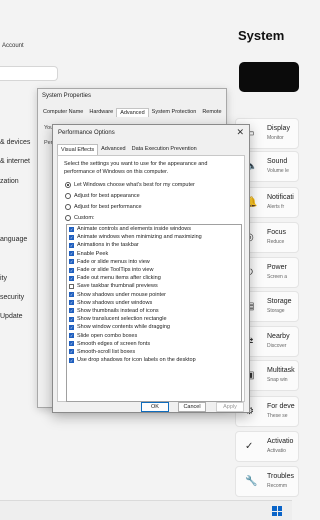 This screenshot has height=520, width=320. I want to click on card-title: Focus, so click(277, 232).